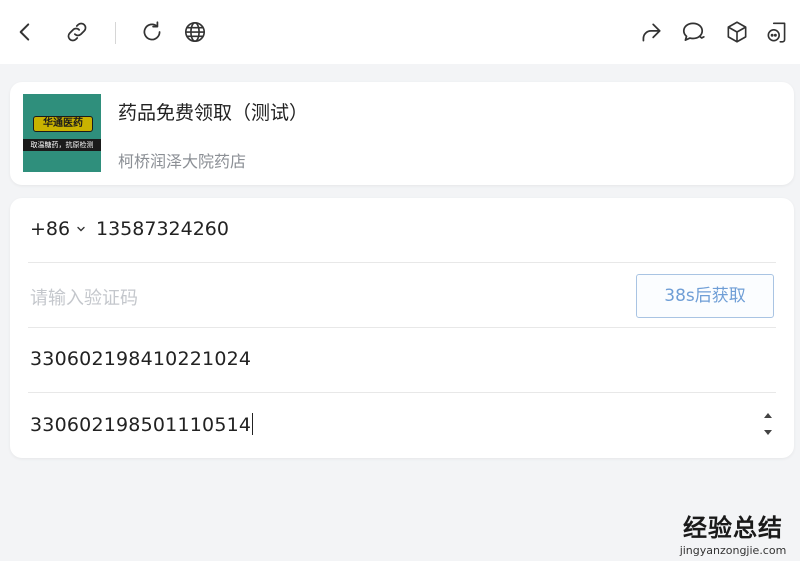 Image resolution: width=800 pixels, height=561 pixels. What do you see at coordinates (162, 229) in the screenshot?
I see `phone-input: 13587324260` at bounding box center [162, 229].